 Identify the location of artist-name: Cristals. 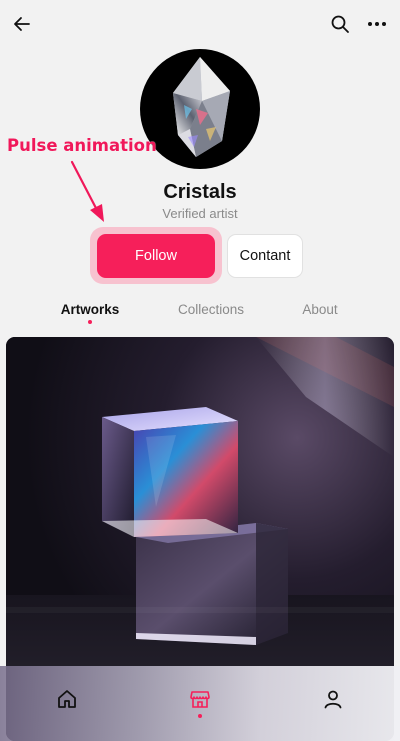
(200, 192).